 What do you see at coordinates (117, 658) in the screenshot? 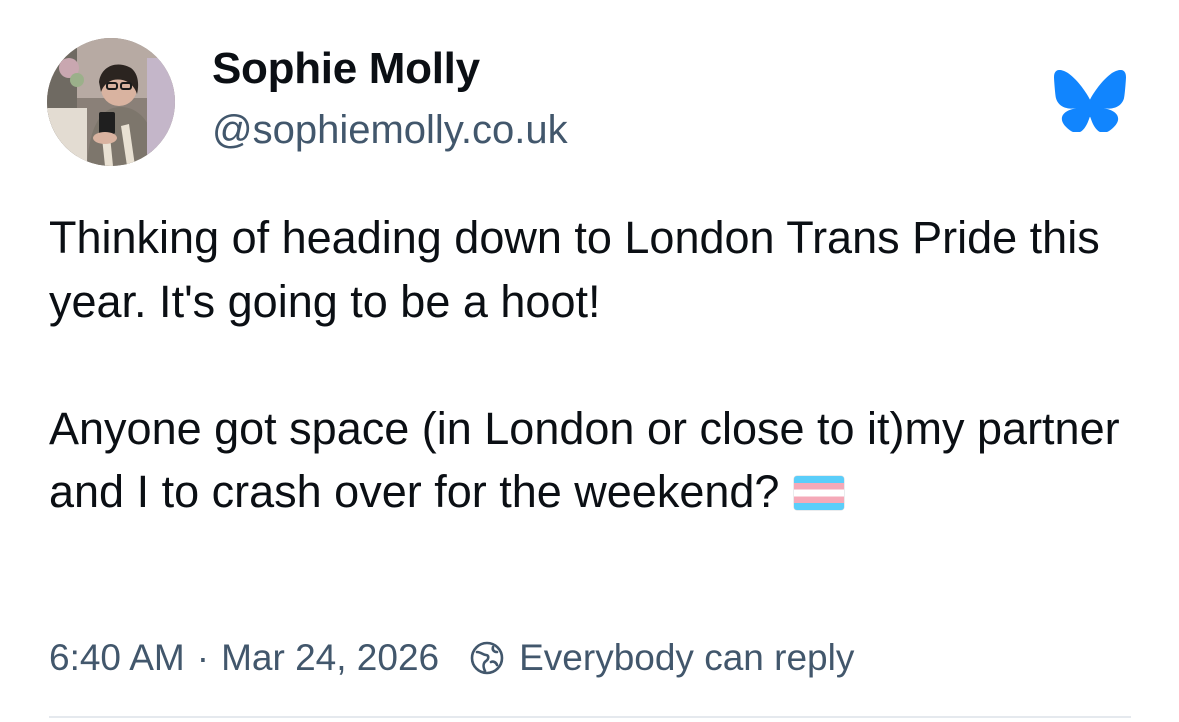
I see `post-time: 6:40 AM` at bounding box center [117, 658].